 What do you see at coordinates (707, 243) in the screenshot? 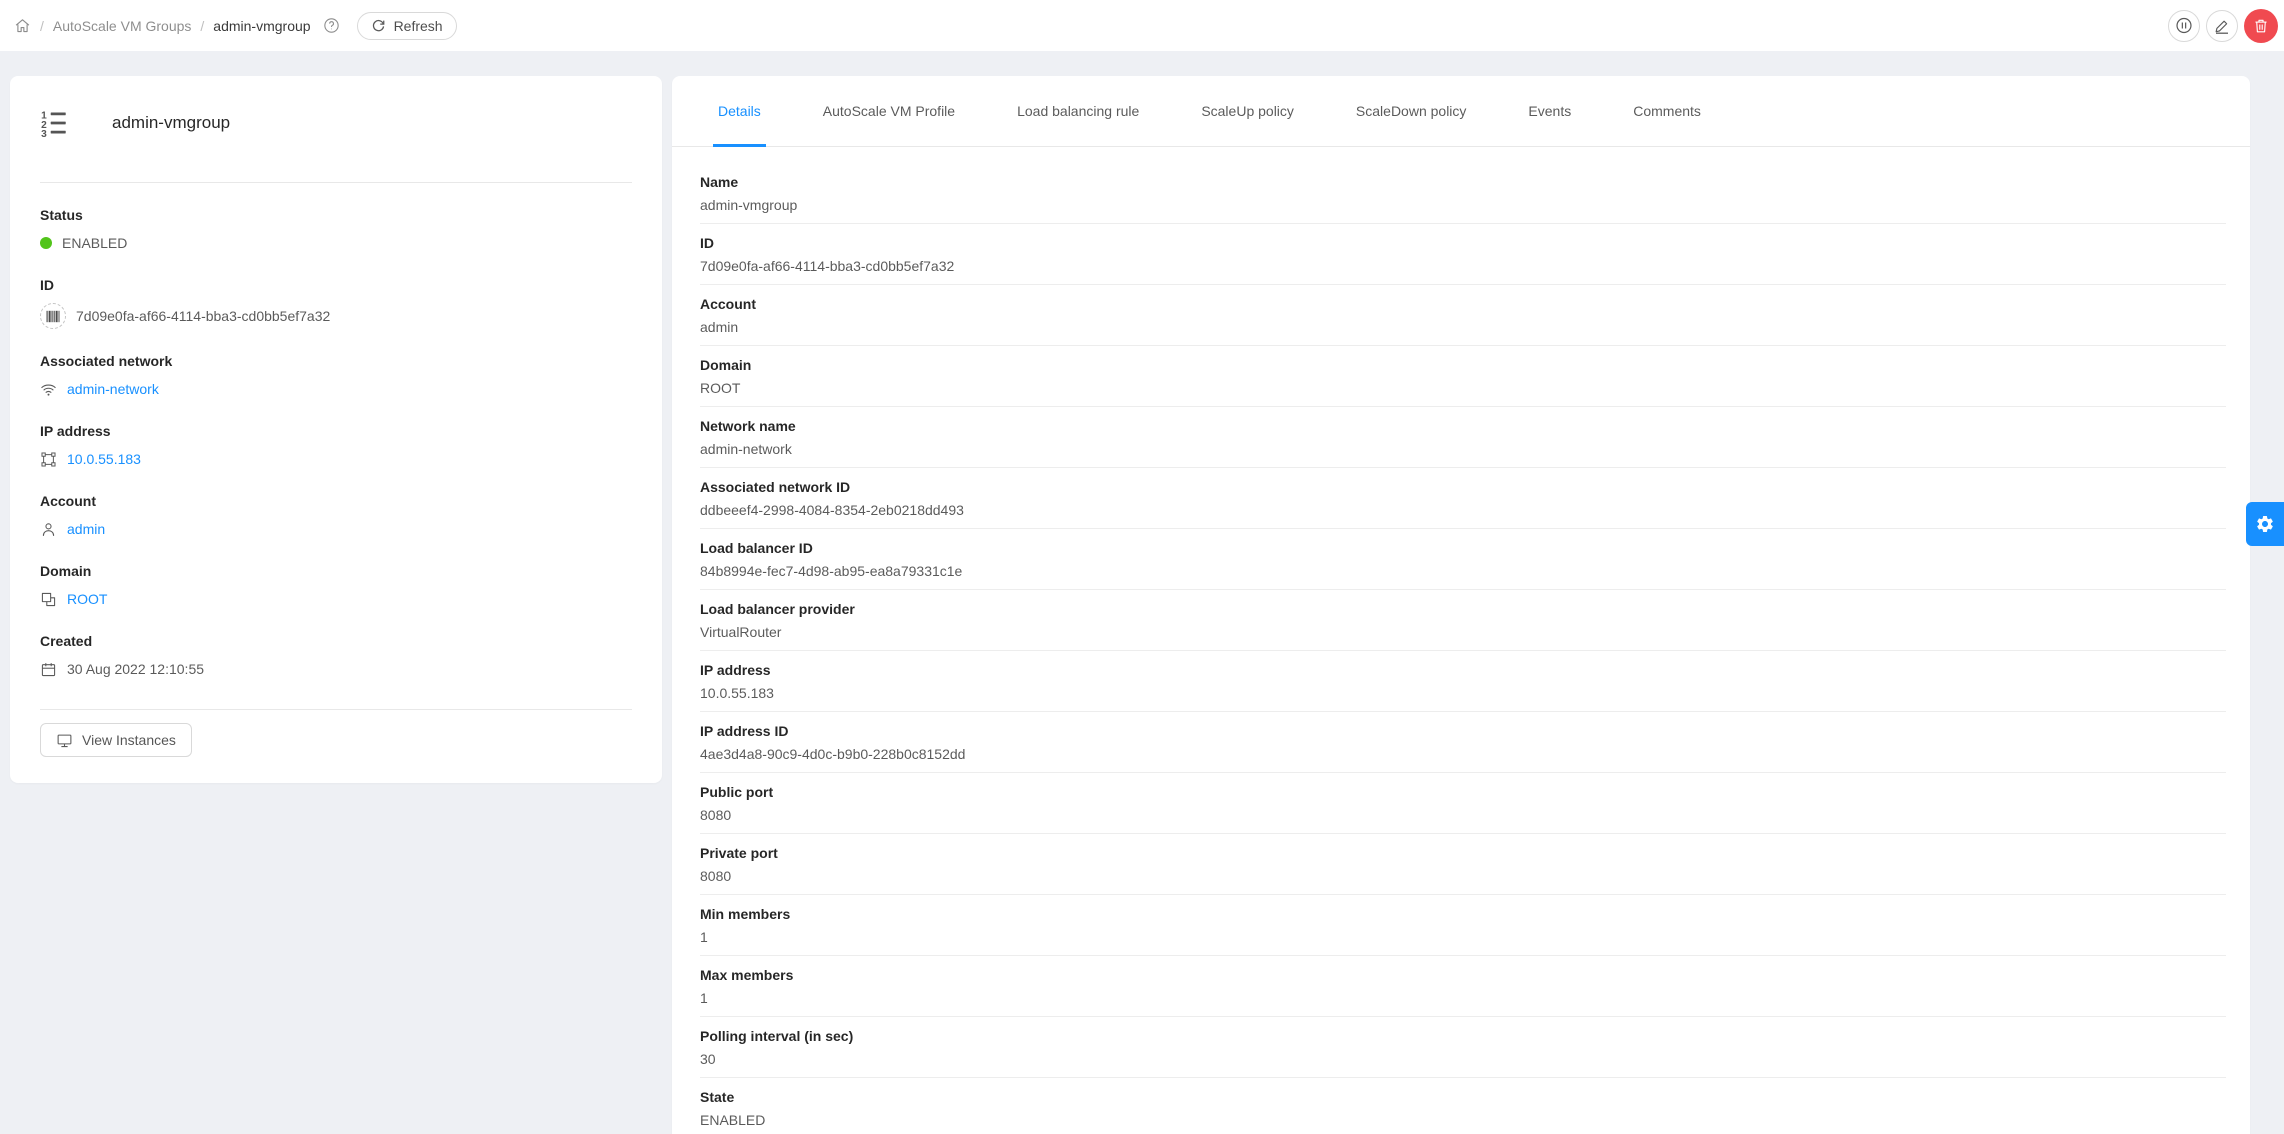
I see `details-label: ID` at bounding box center [707, 243].